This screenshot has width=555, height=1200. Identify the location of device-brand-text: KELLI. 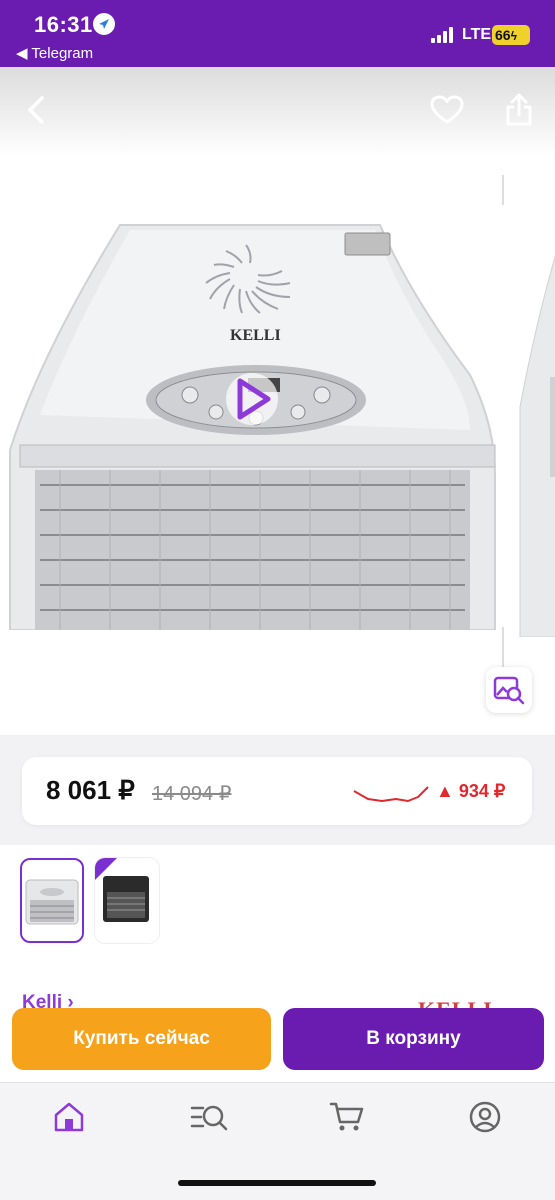
(255, 335).